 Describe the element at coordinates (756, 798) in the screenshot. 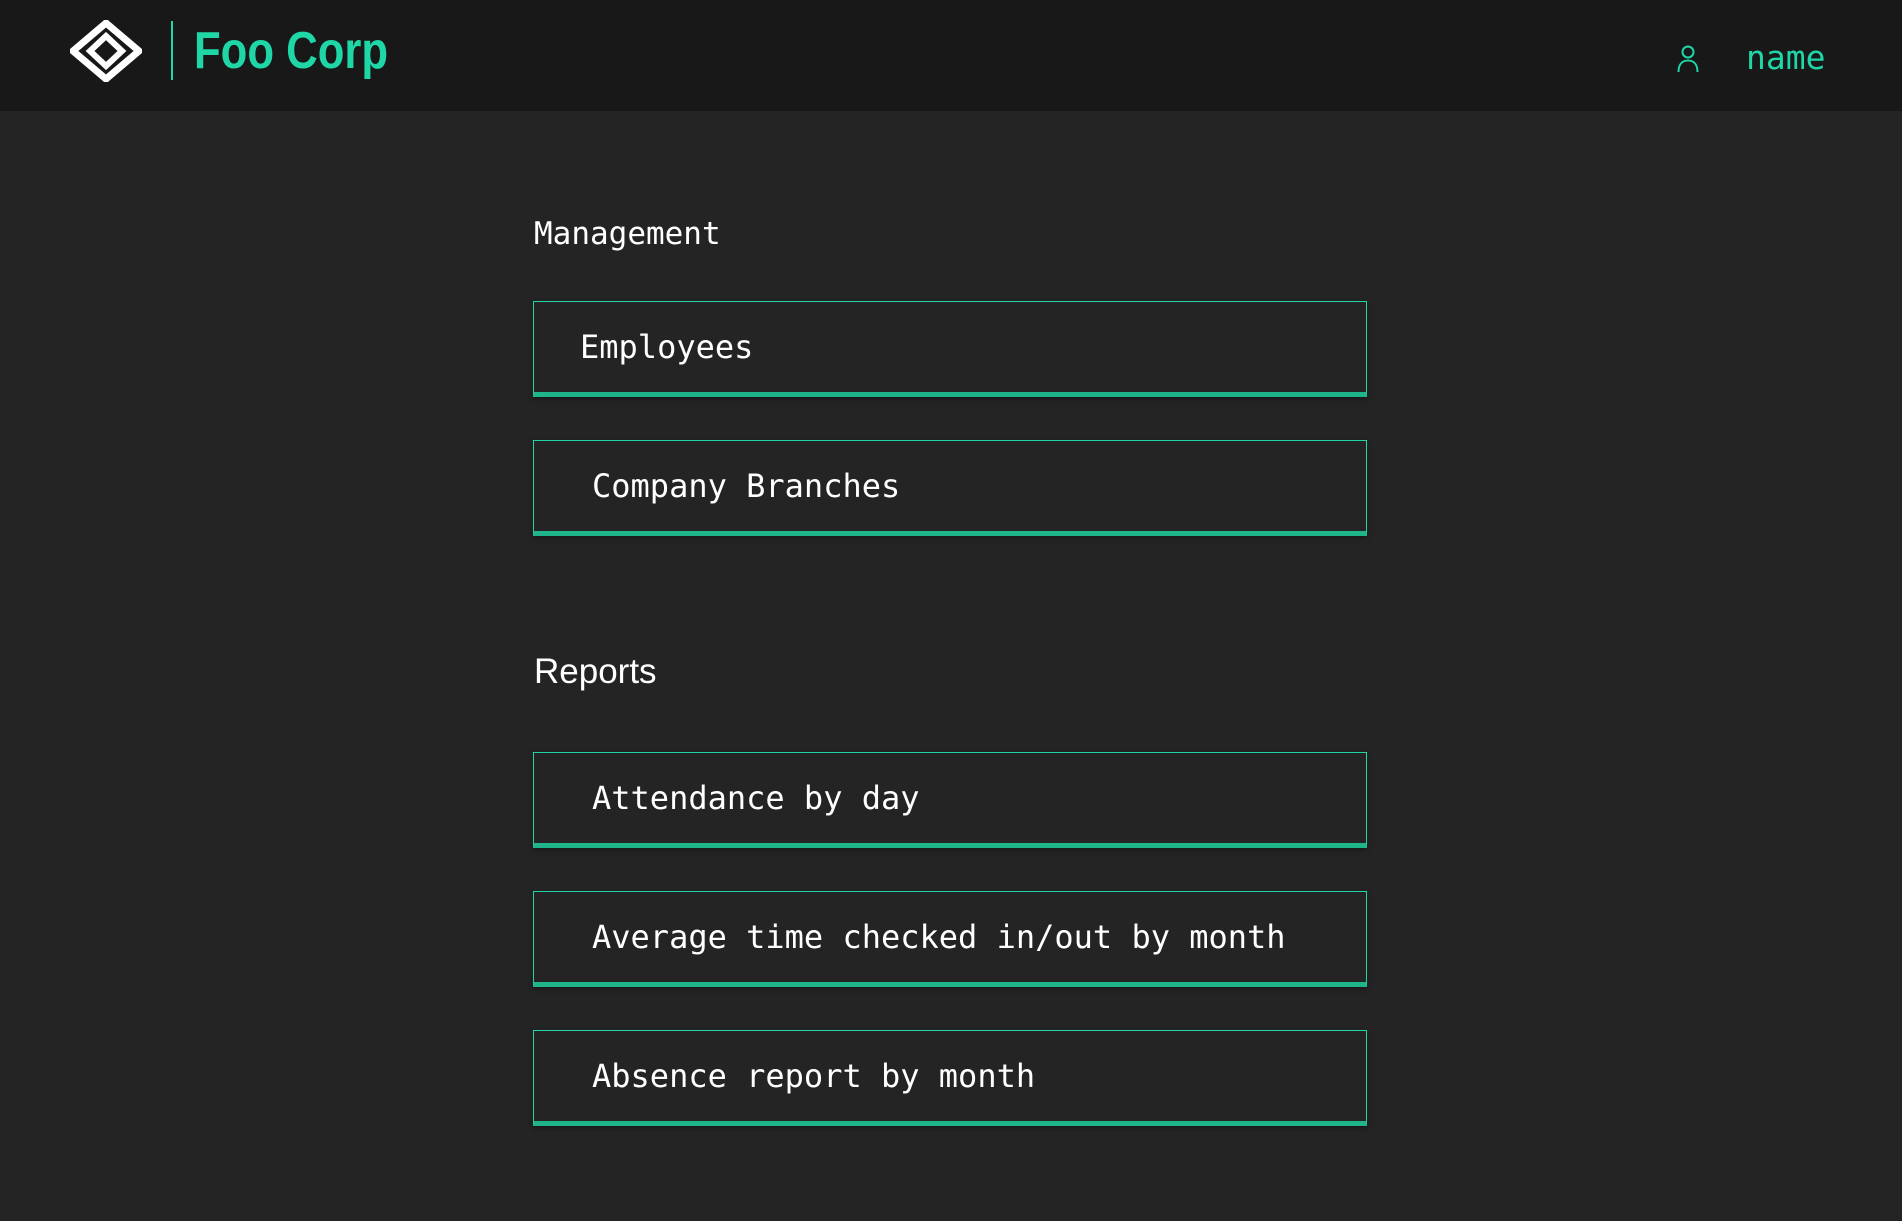

I see `attendance-by-day-label: Attendance by day` at that location.